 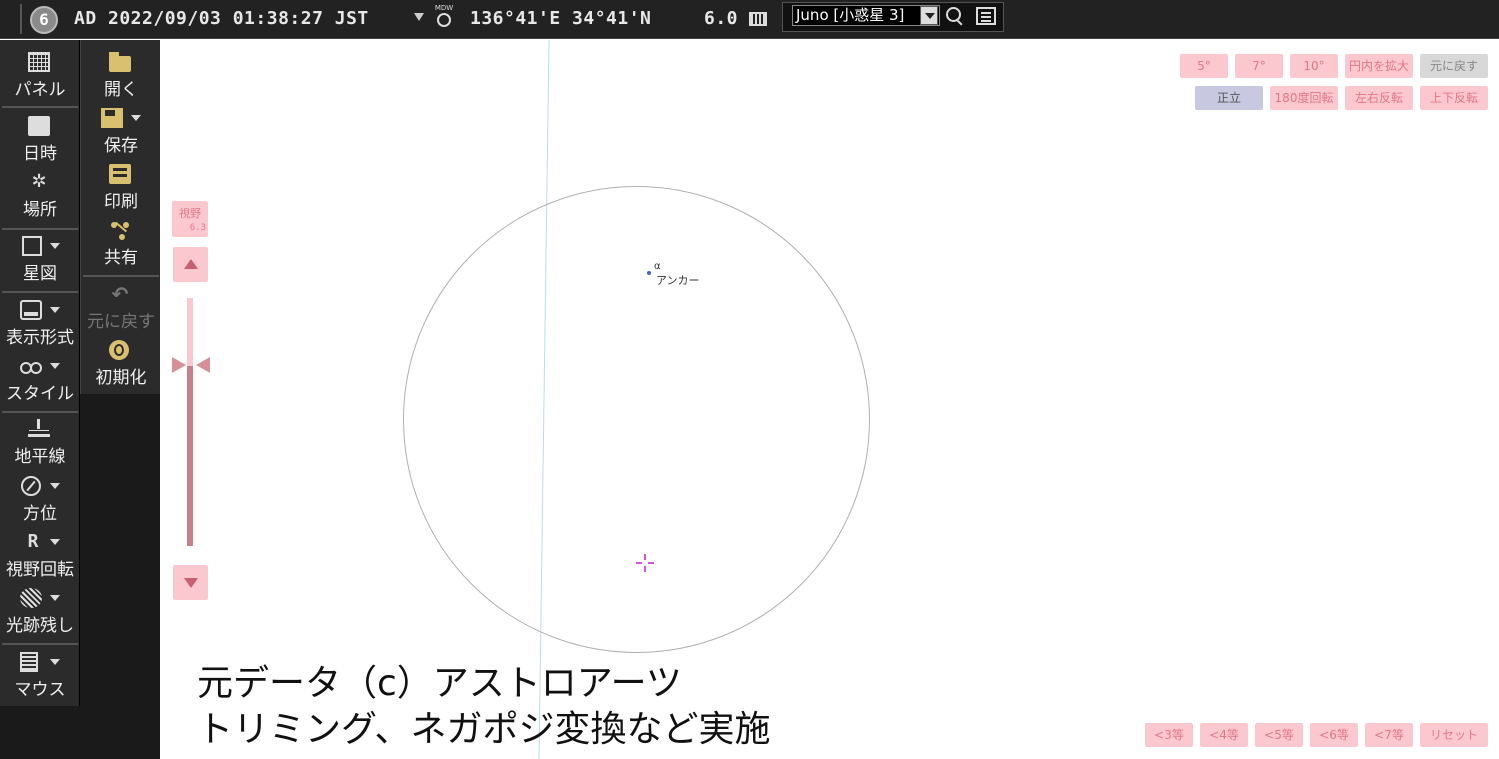 What do you see at coordinates (40, 514) in the screenshot?
I see `sidebar-item-label: 方位` at bounding box center [40, 514].